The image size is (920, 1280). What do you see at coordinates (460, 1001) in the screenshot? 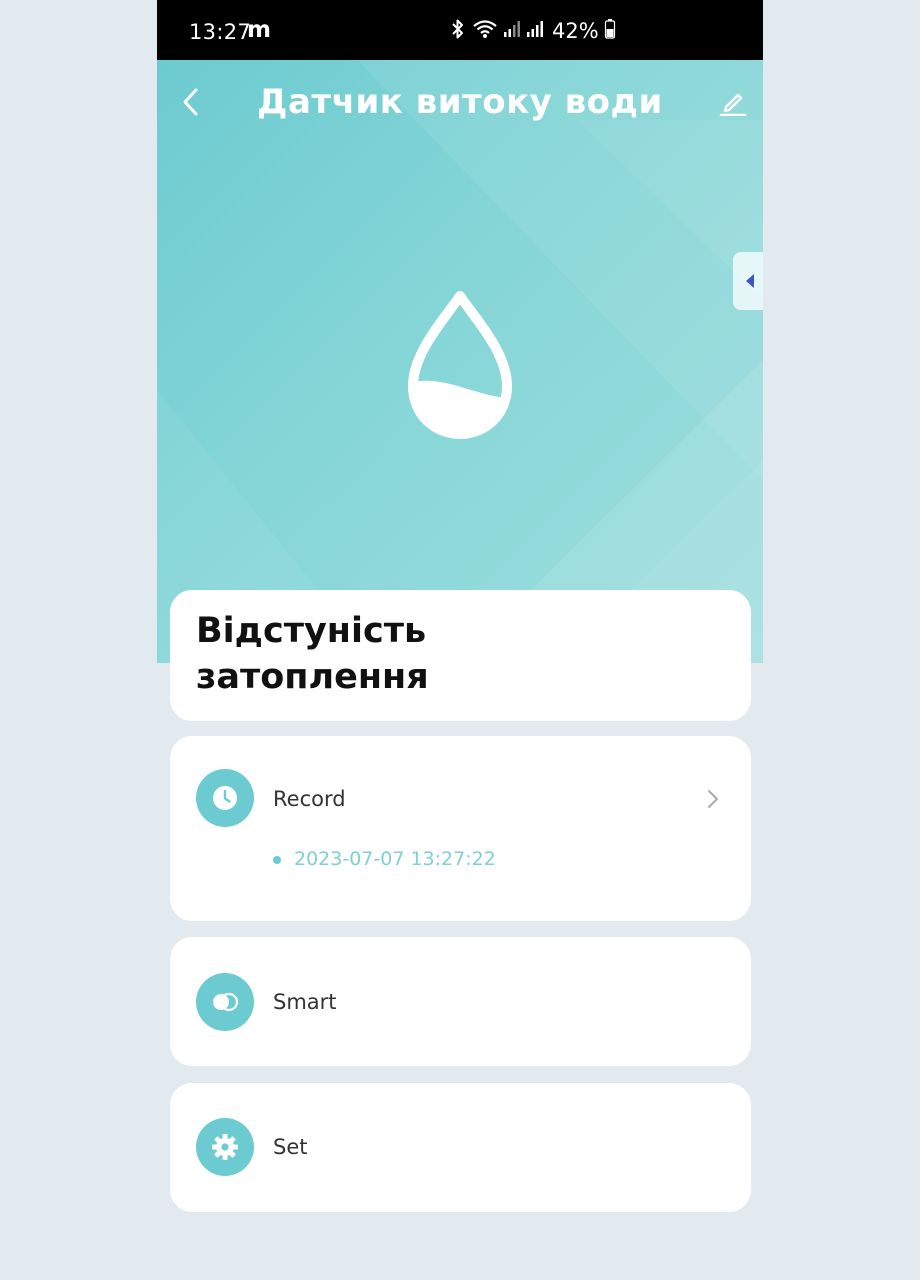
I see `smart-card: Smart` at bounding box center [460, 1001].